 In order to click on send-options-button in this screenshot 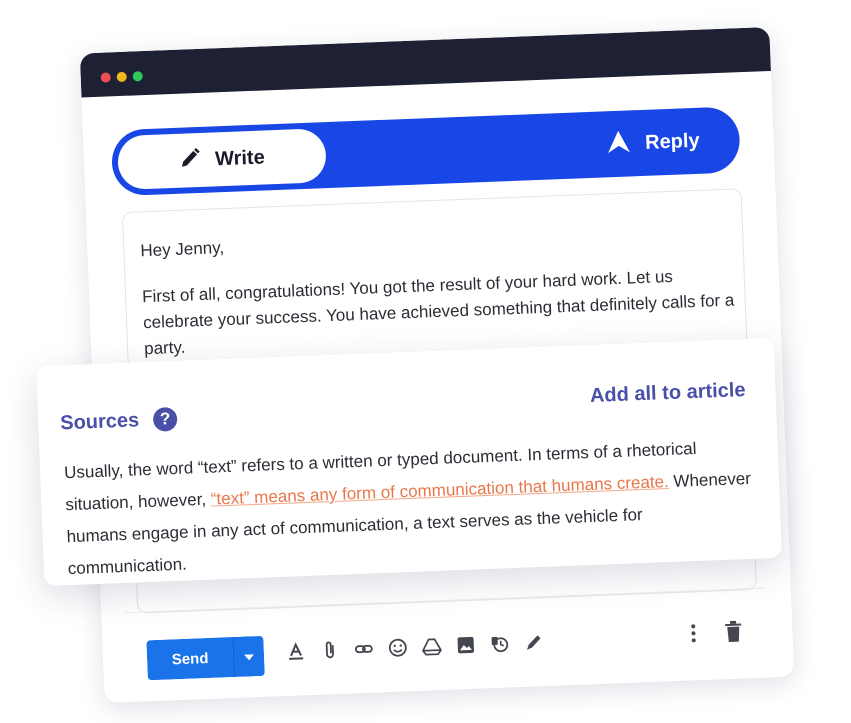, I will do `click(248, 656)`.